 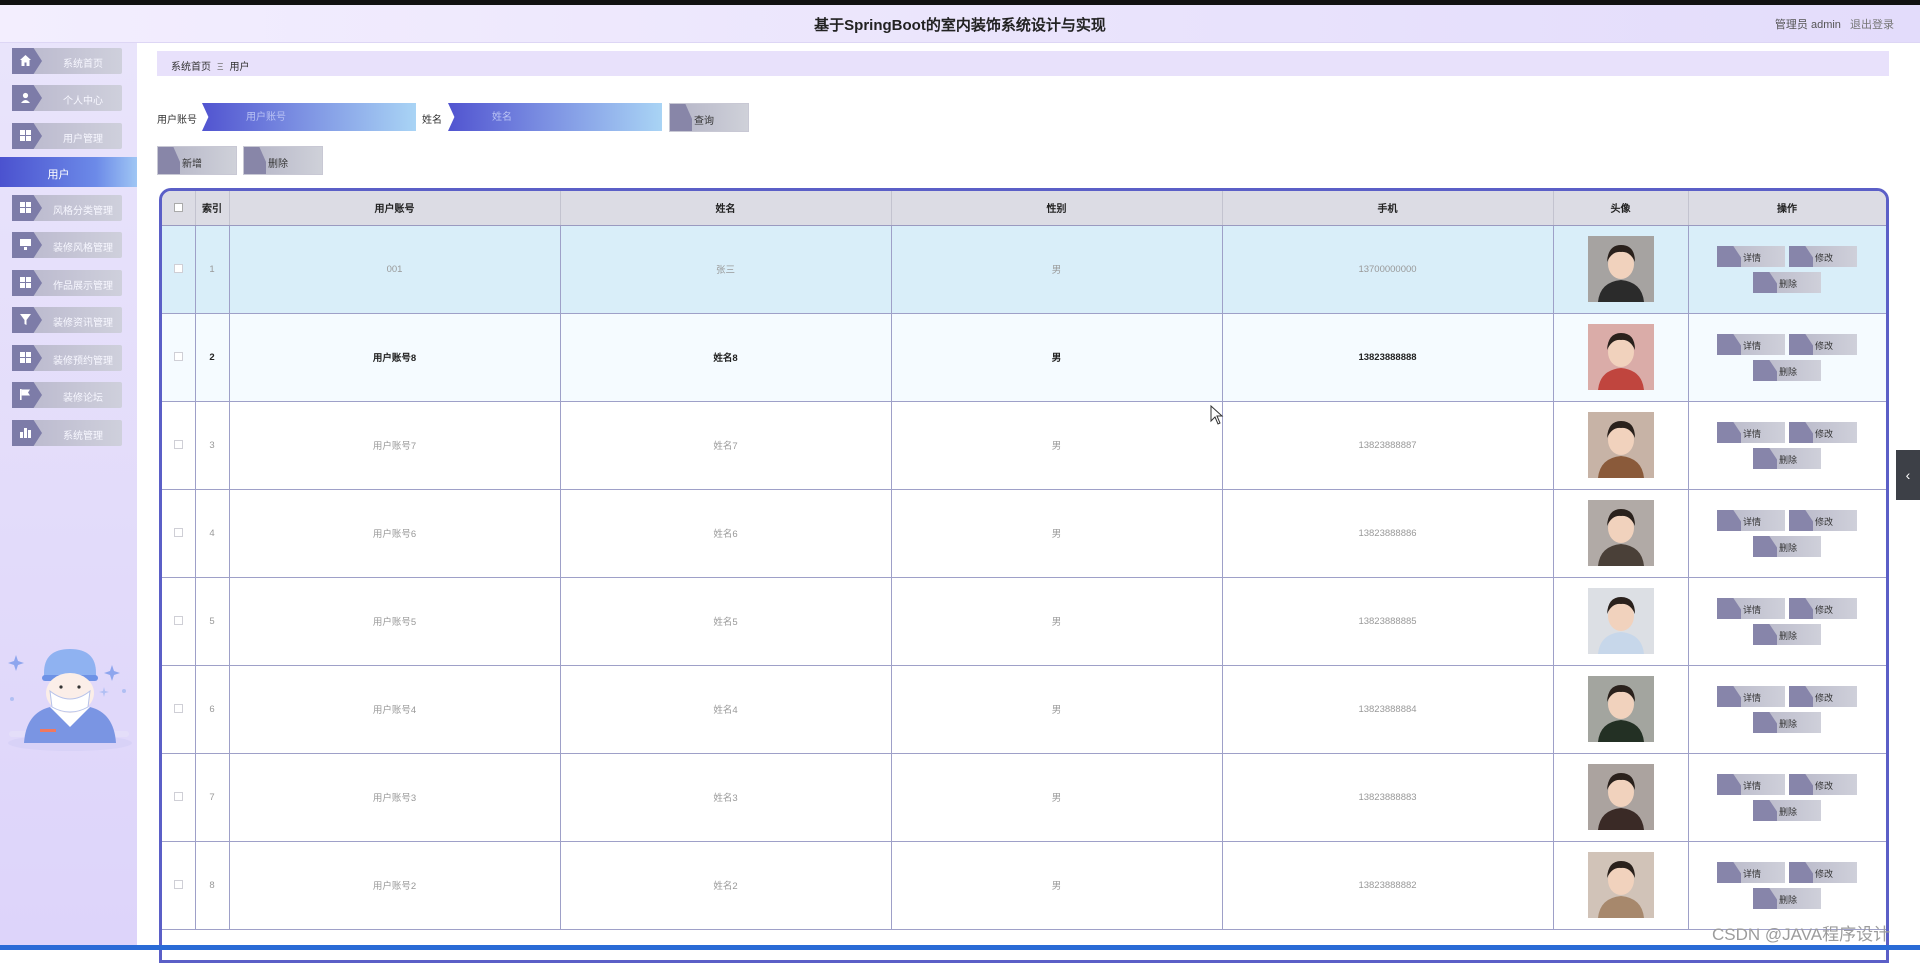 What do you see at coordinates (1908, 475) in the screenshot?
I see `collapse-panel-button: ‹` at bounding box center [1908, 475].